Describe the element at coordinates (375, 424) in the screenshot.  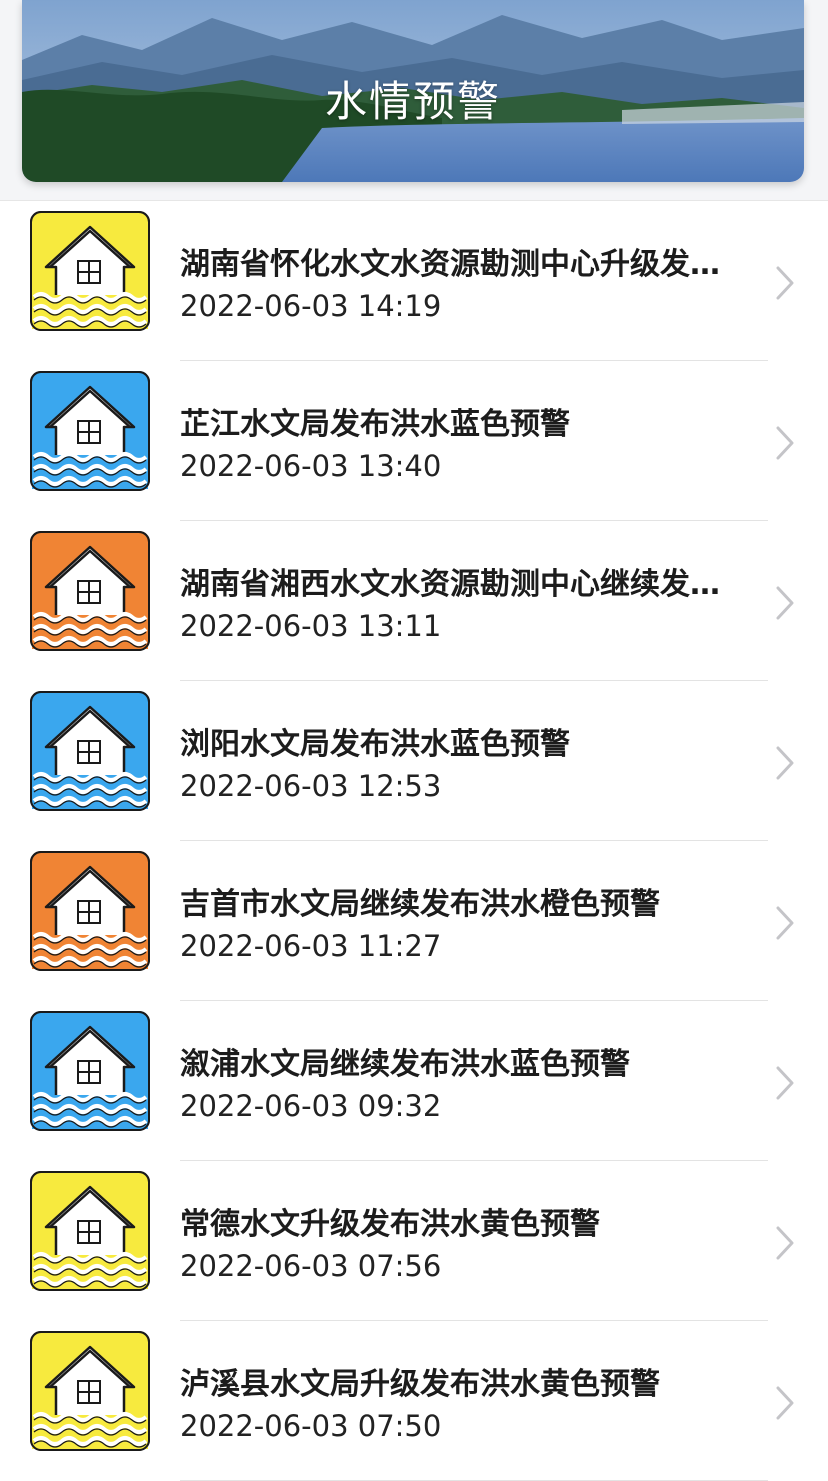
I see `warning-title: 芷江水文局发布洪水蓝色预警` at that location.